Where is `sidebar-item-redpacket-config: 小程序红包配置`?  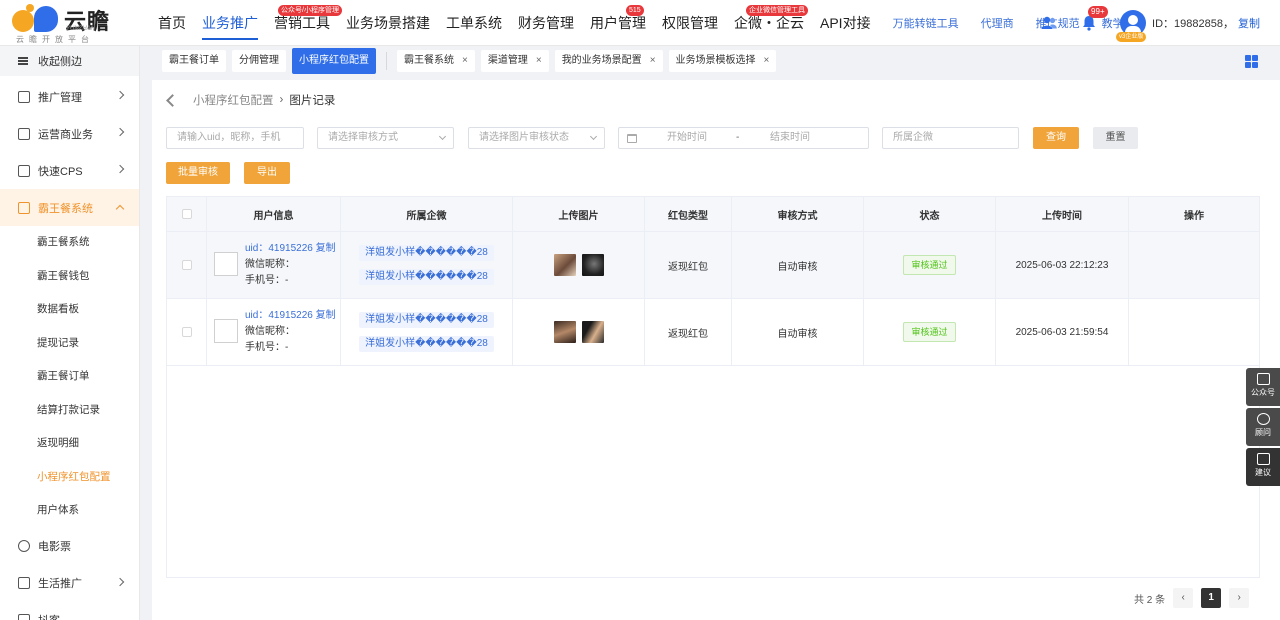 sidebar-item-redpacket-config: 小程序红包配置 is located at coordinates (69, 478).